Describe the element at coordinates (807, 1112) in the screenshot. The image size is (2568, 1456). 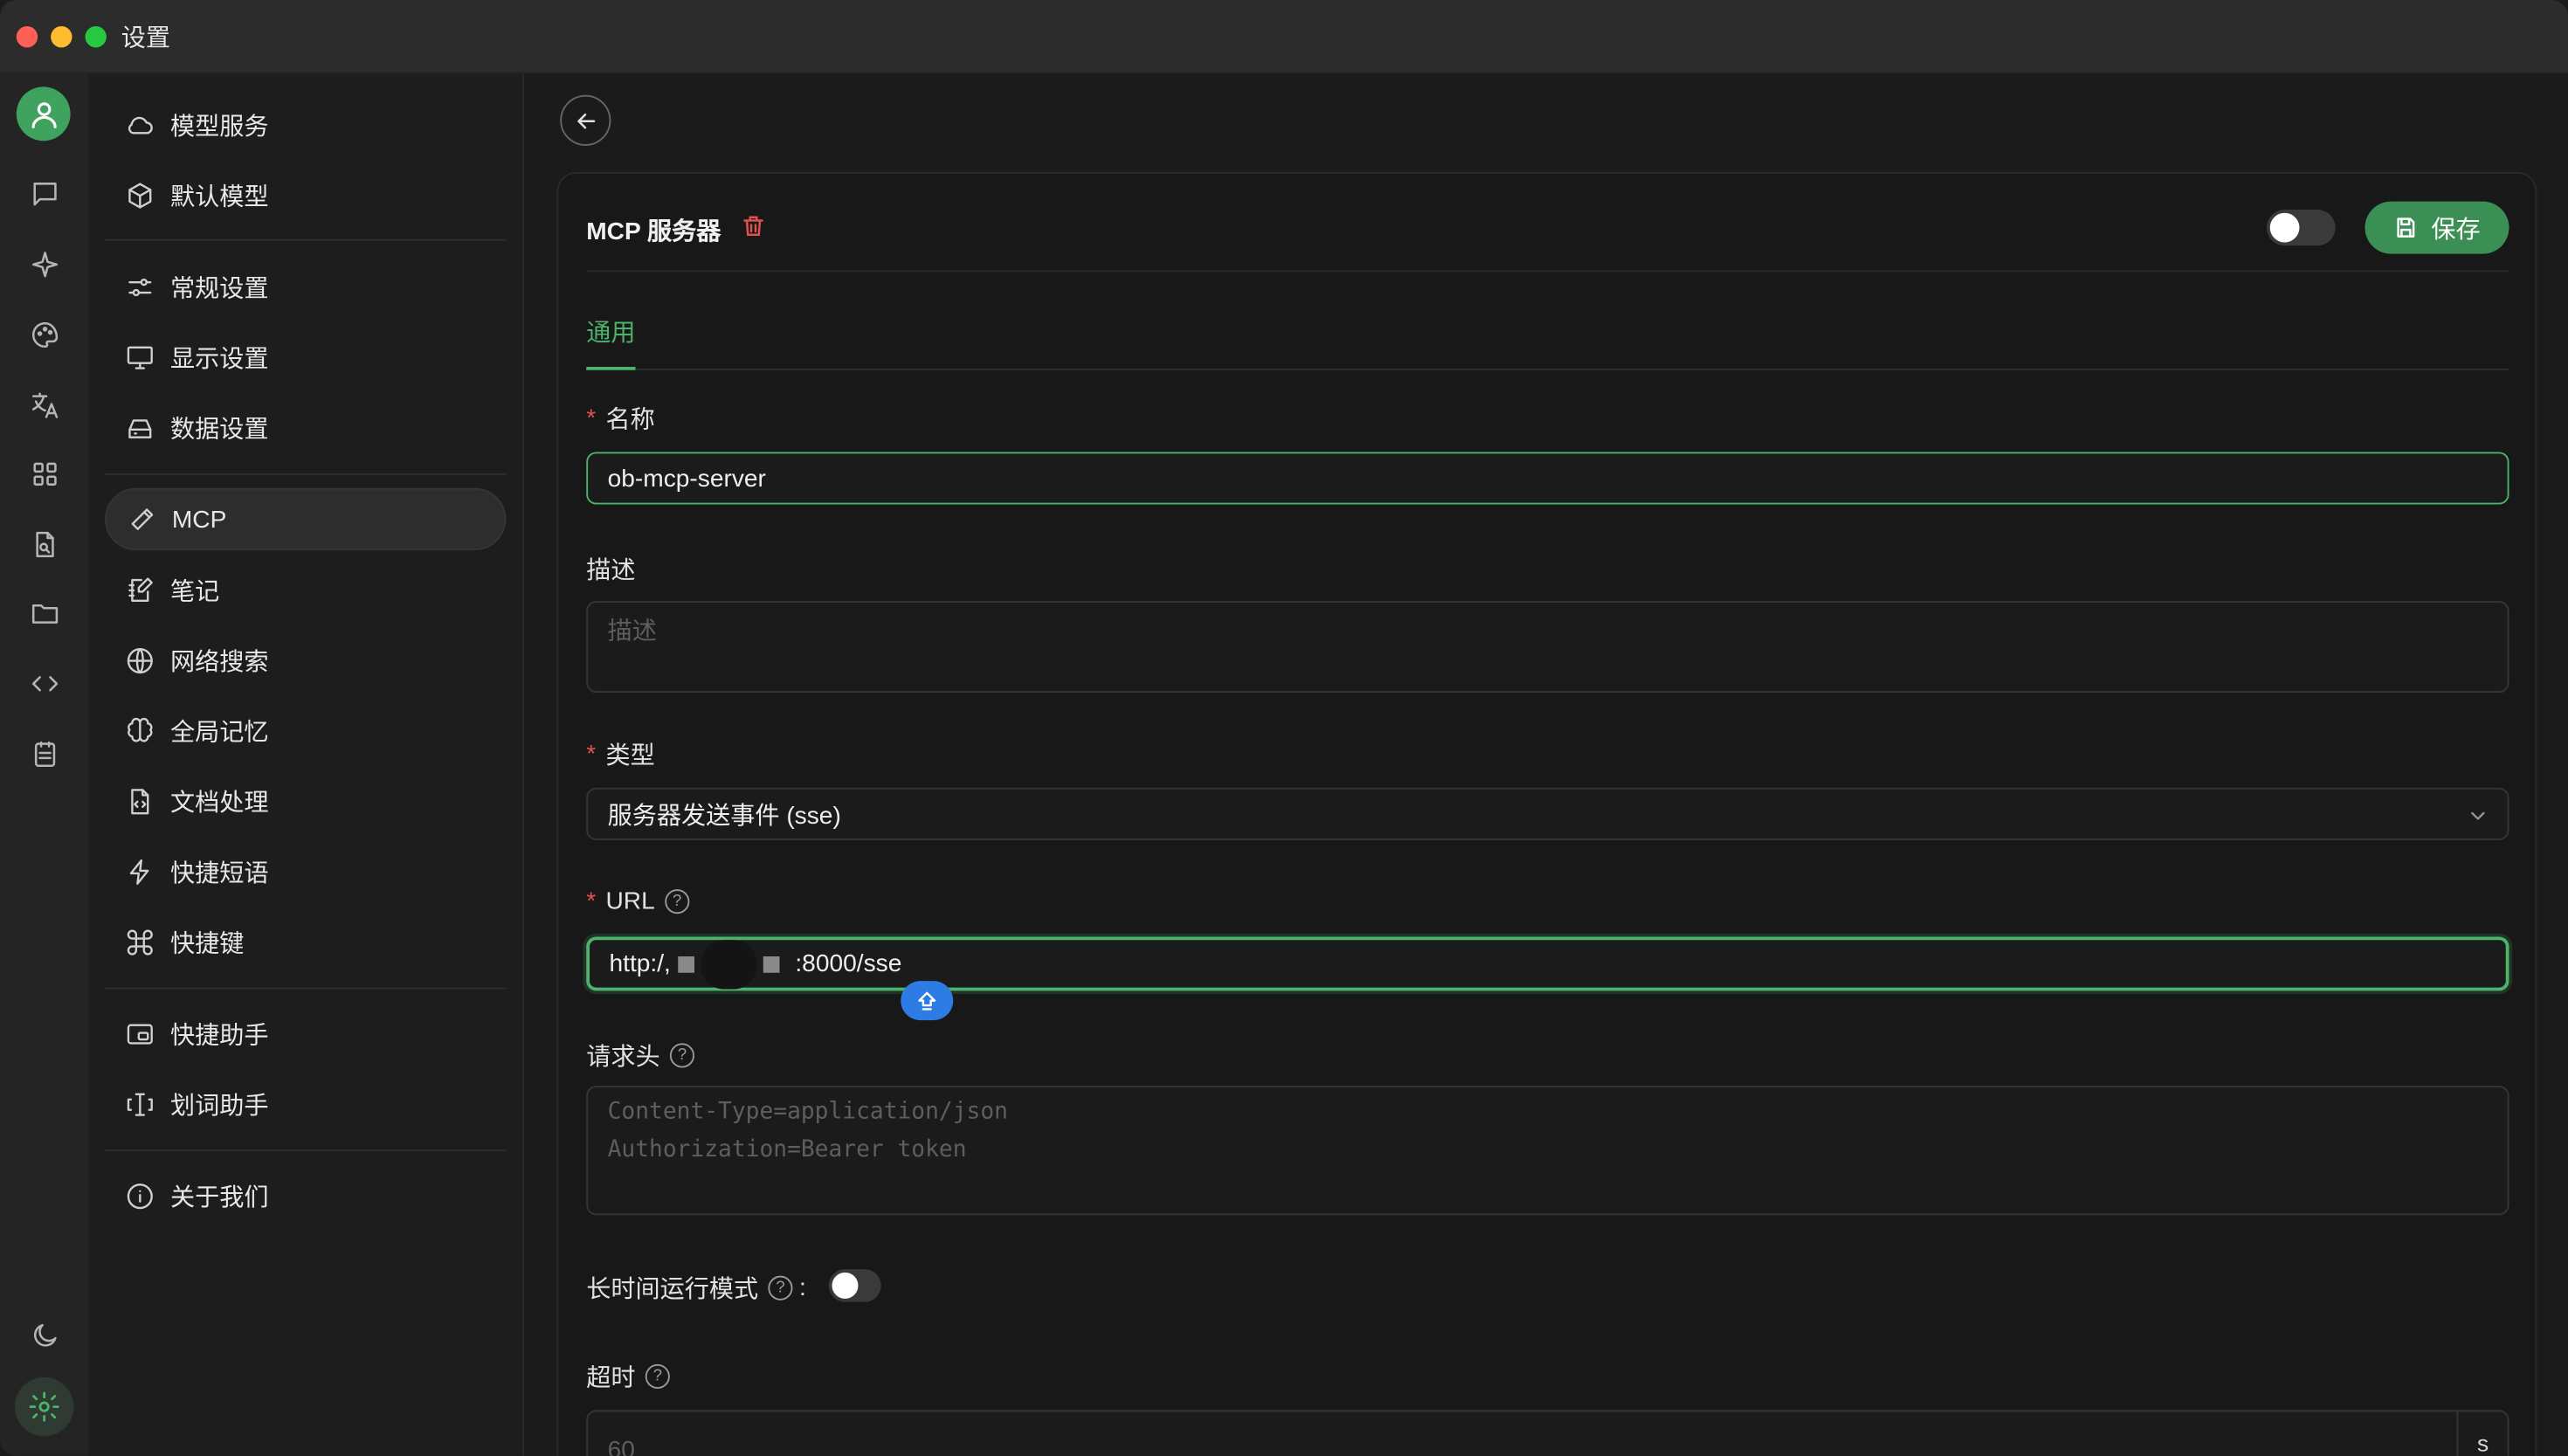
I see `headers-placeholder-line: Content-Type=application/json` at that location.